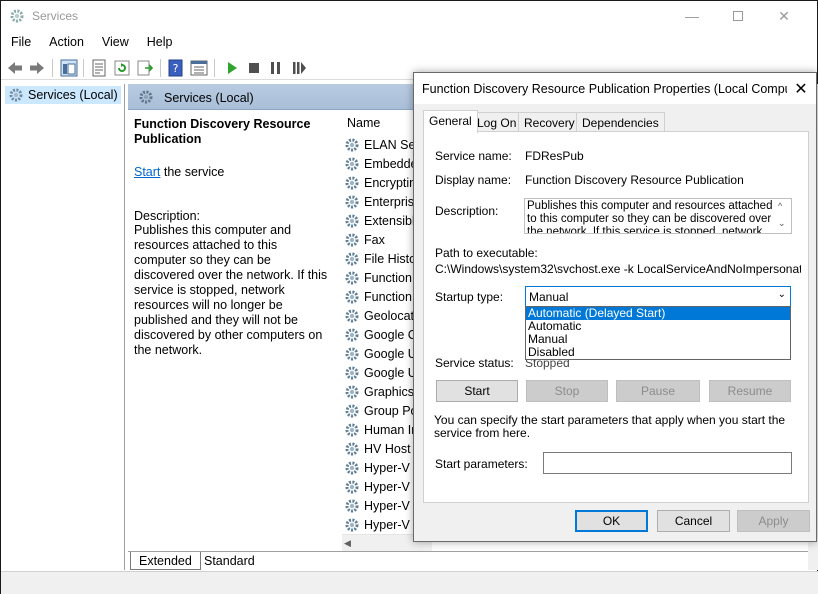  I want to click on service-row: Embedde, so click(381, 163).